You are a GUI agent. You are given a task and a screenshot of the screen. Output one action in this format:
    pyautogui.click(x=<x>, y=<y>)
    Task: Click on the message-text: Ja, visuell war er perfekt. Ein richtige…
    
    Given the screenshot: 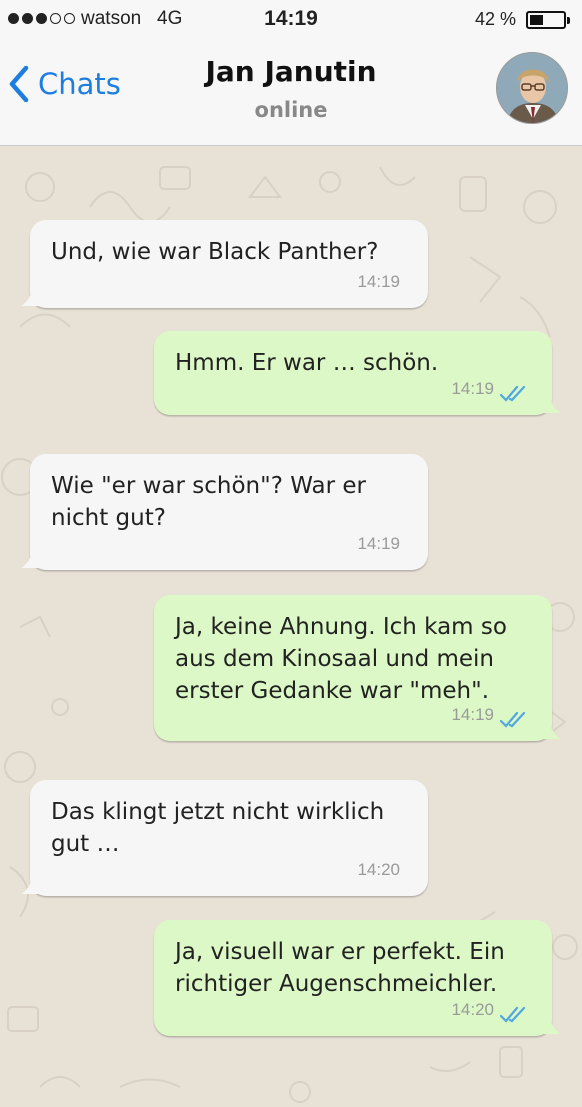 What is the action you would take?
    pyautogui.click(x=340, y=968)
    